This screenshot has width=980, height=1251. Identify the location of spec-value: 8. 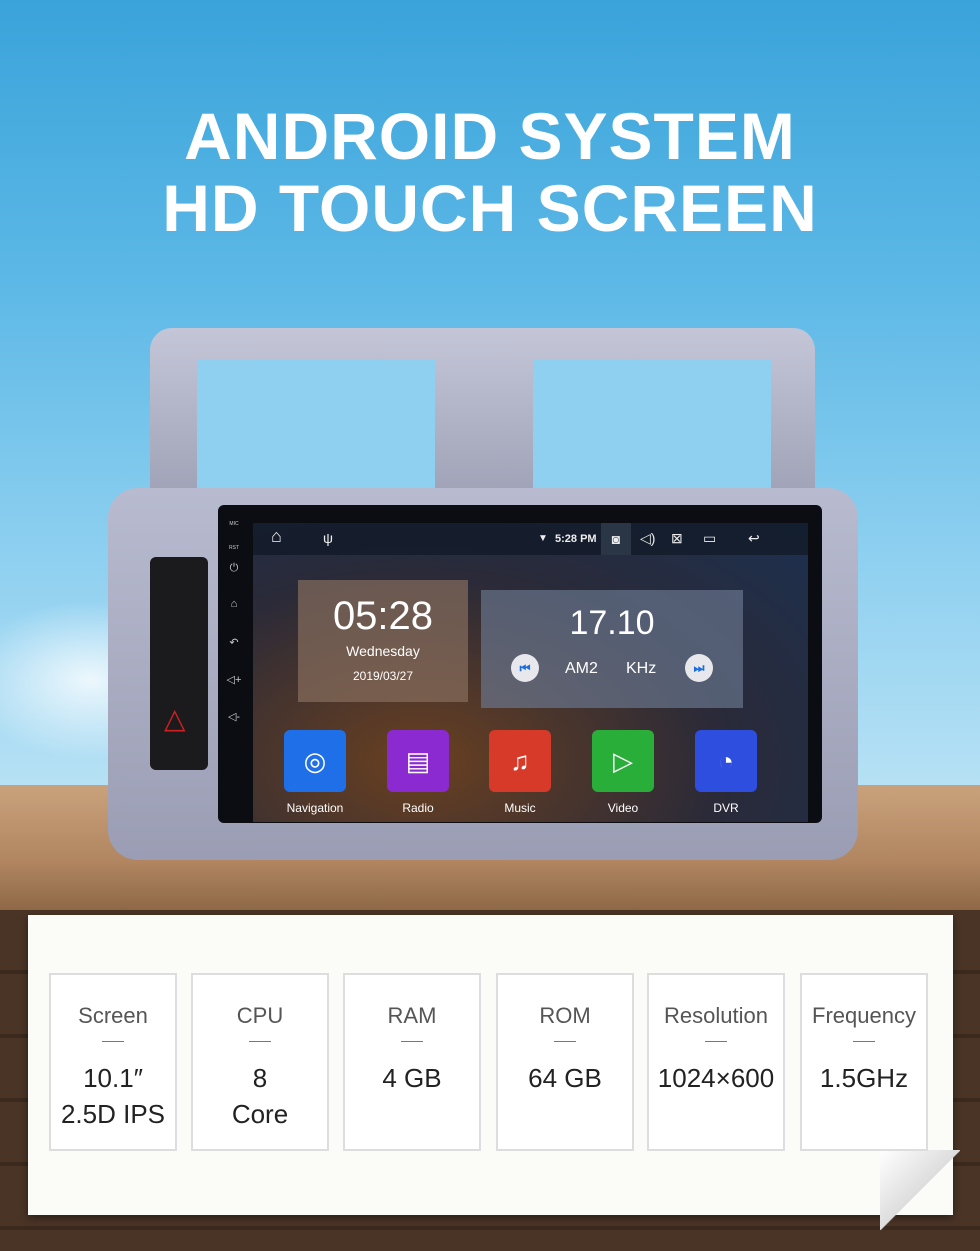
(260, 1078).